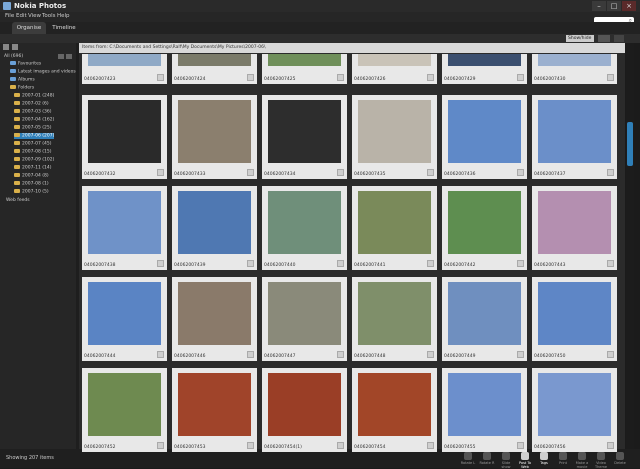 Image resolution: width=640 pixels, height=469 pixels. Describe the element at coordinates (214, 228) in the screenshot. I see `photo-thumbnail: 04062007439` at that location.